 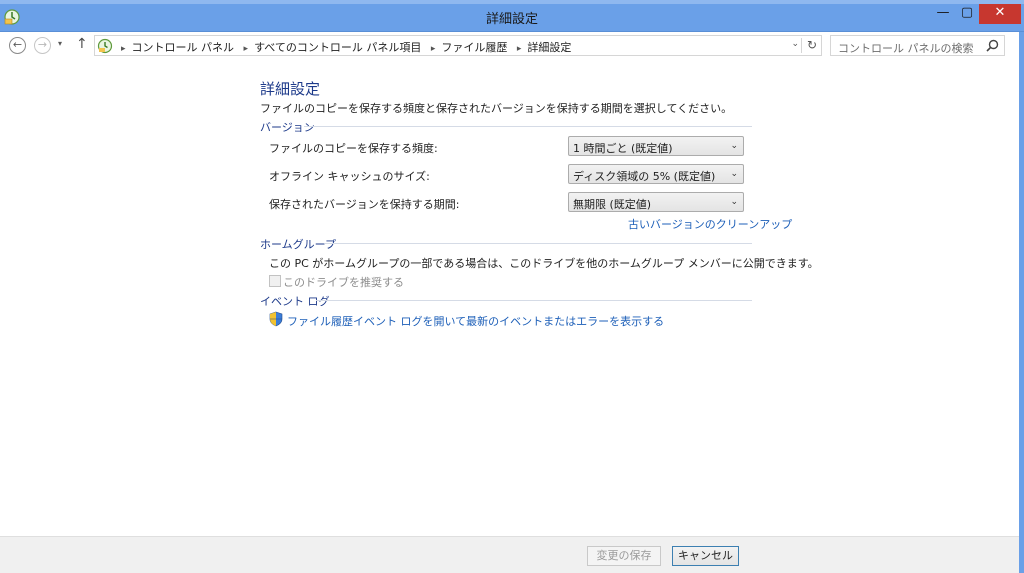 What do you see at coordinates (287, 127) in the screenshot?
I see `versions-heading: バージョン` at bounding box center [287, 127].